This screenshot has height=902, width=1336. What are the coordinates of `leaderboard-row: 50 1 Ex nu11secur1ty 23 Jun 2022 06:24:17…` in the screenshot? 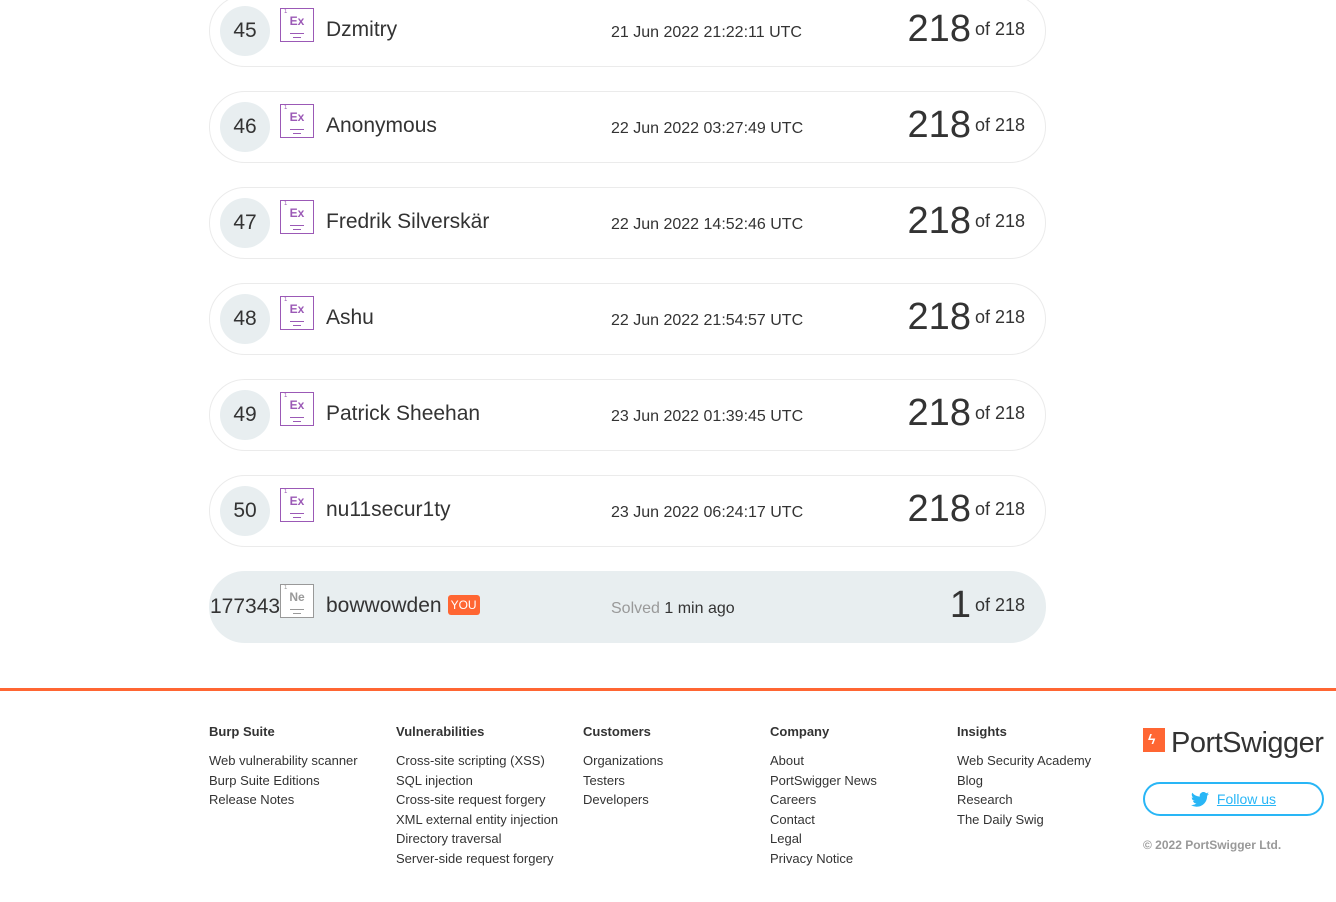 It's located at (627, 511).